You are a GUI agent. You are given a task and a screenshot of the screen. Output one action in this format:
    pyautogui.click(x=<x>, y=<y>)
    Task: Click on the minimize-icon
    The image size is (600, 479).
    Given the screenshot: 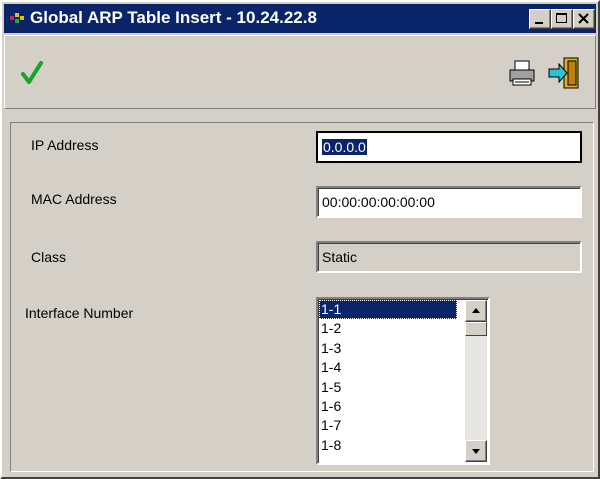 What is the action you would take?
    pyautogui.click(x=539, y=23)
    